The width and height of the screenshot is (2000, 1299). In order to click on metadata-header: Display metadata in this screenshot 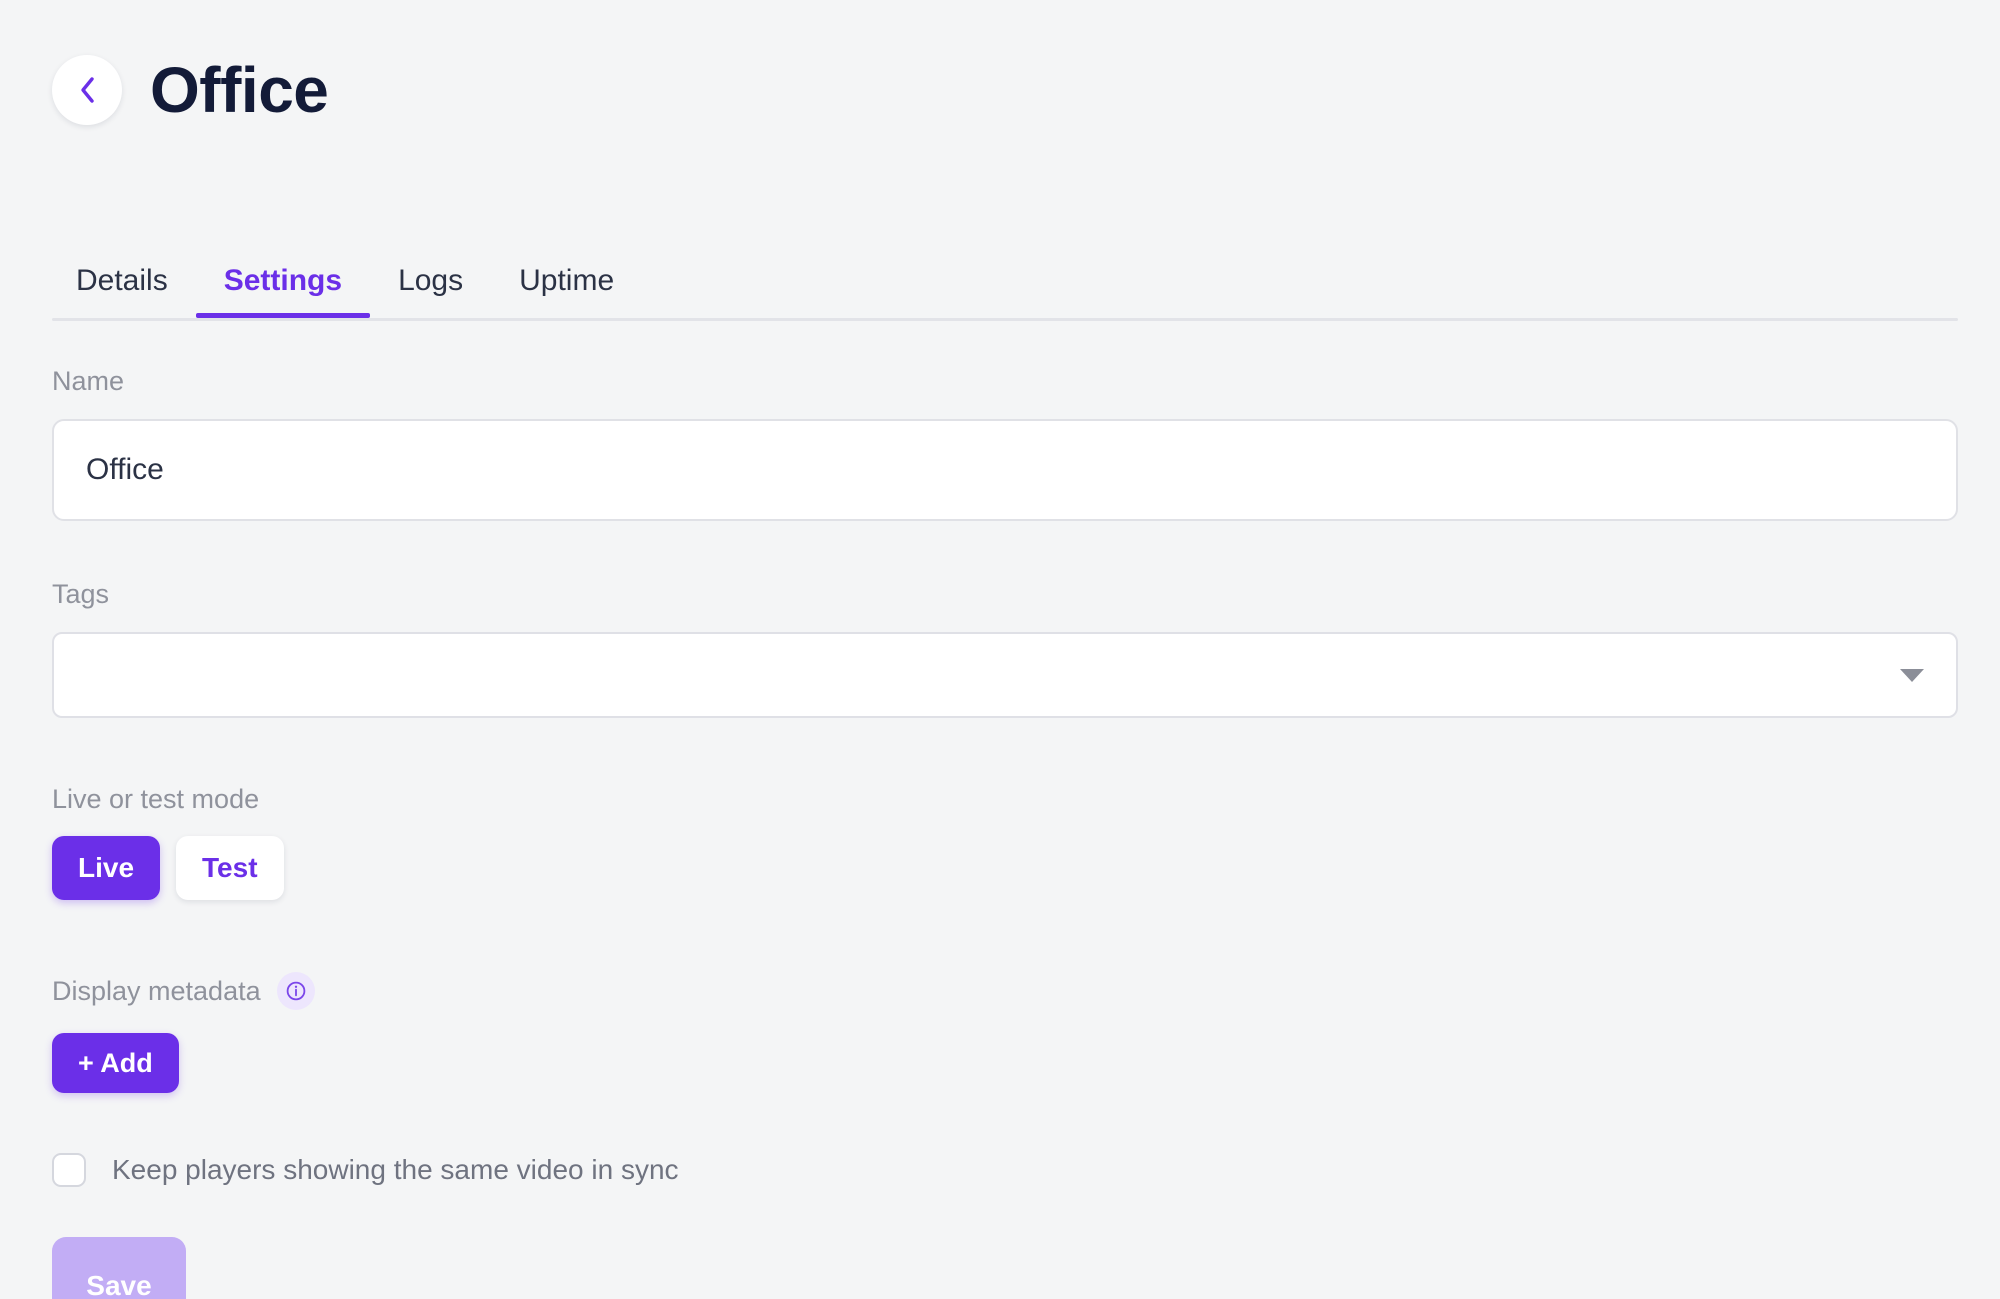, I will do `click(1005, 991)`.